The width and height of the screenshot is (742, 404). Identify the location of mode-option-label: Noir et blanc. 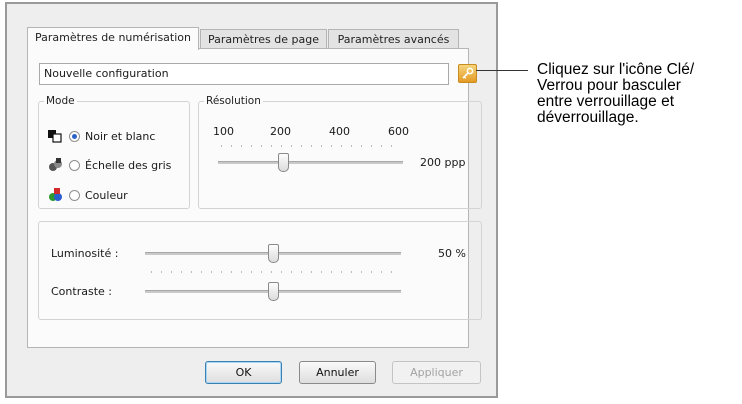
(120, 136).